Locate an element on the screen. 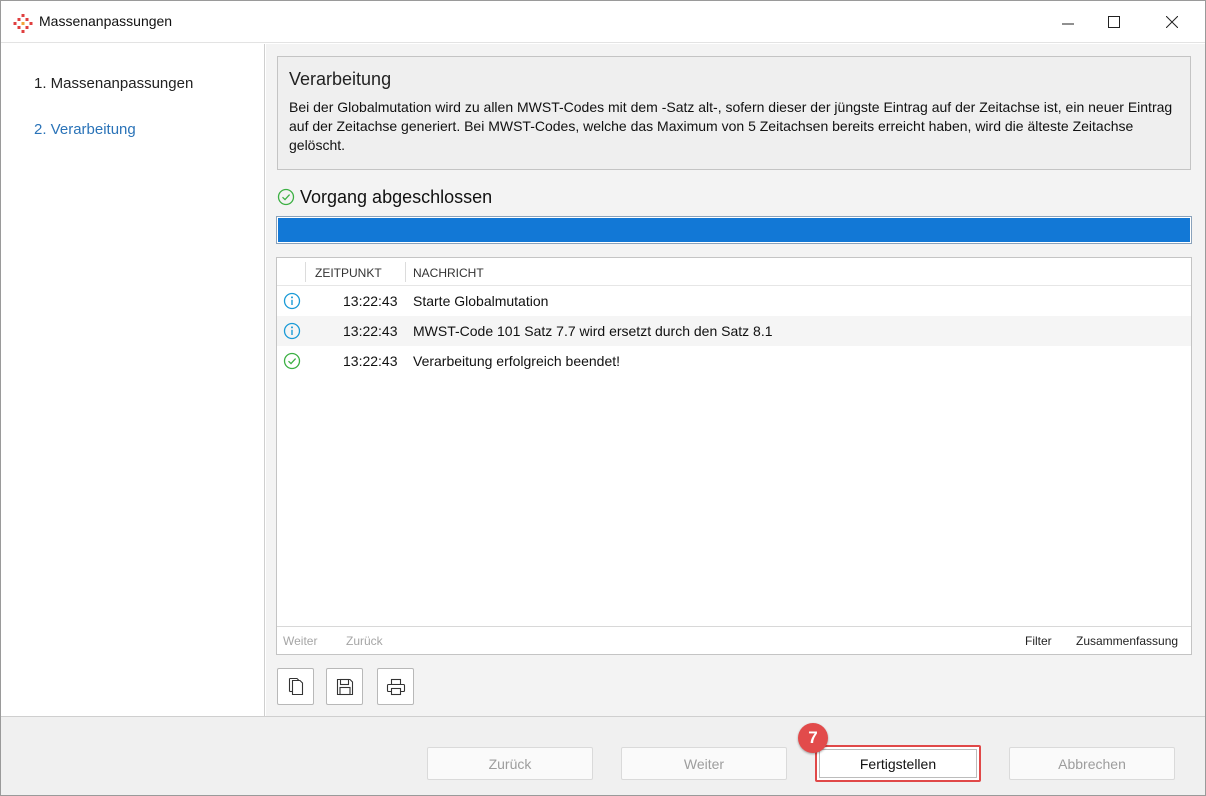  progress-bar is located at coordinates (734, 230).